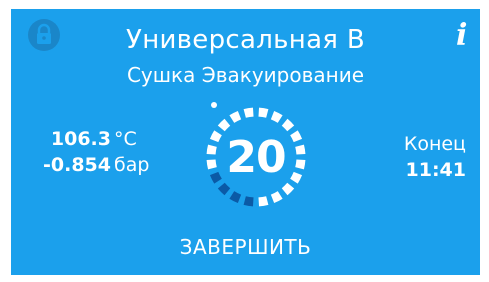  What do you see at coordinates (434, 144) in the screenshot?
I see `end-label: Конец` at bounding box center [434, 144].